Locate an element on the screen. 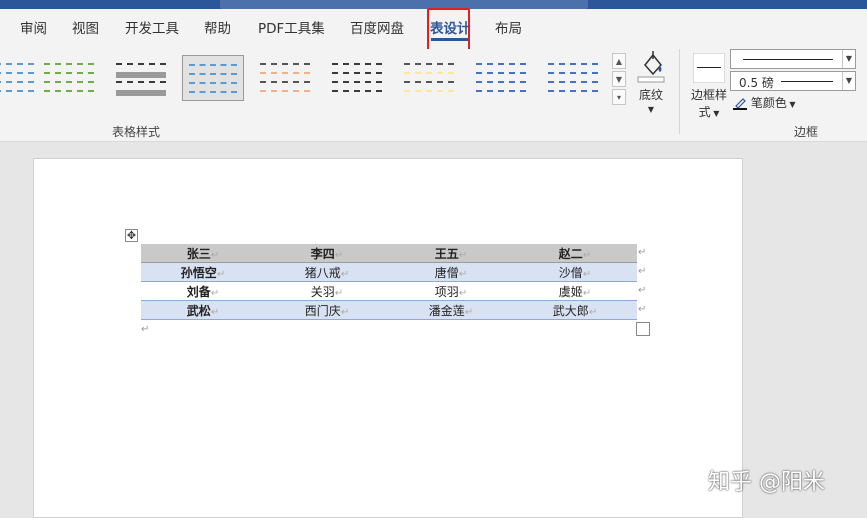  chevron-down-icon: ▼ is located at coordinates (848, 59).